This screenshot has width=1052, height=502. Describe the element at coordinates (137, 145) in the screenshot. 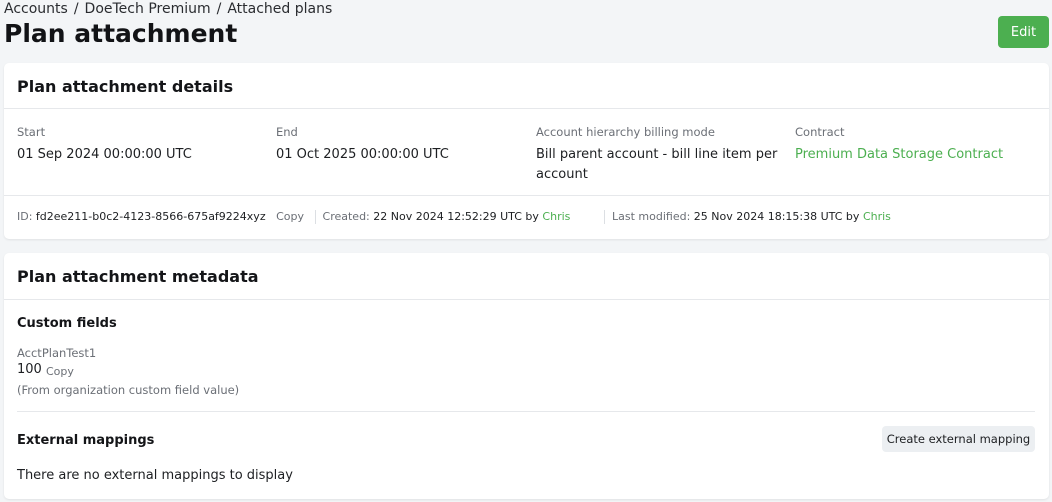

I see `start-field: Start 01 Sep 2024 00:00:00 UTC` at that location.